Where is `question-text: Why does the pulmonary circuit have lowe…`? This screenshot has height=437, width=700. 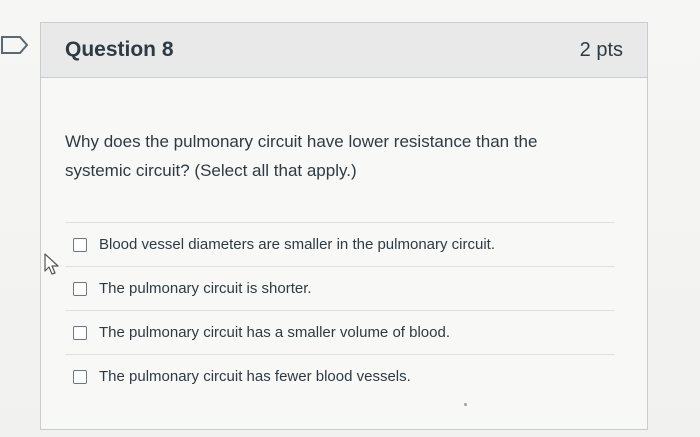 question-text: Why does the pulmonary circuit have lowe… is located at coordinates (301, 156).